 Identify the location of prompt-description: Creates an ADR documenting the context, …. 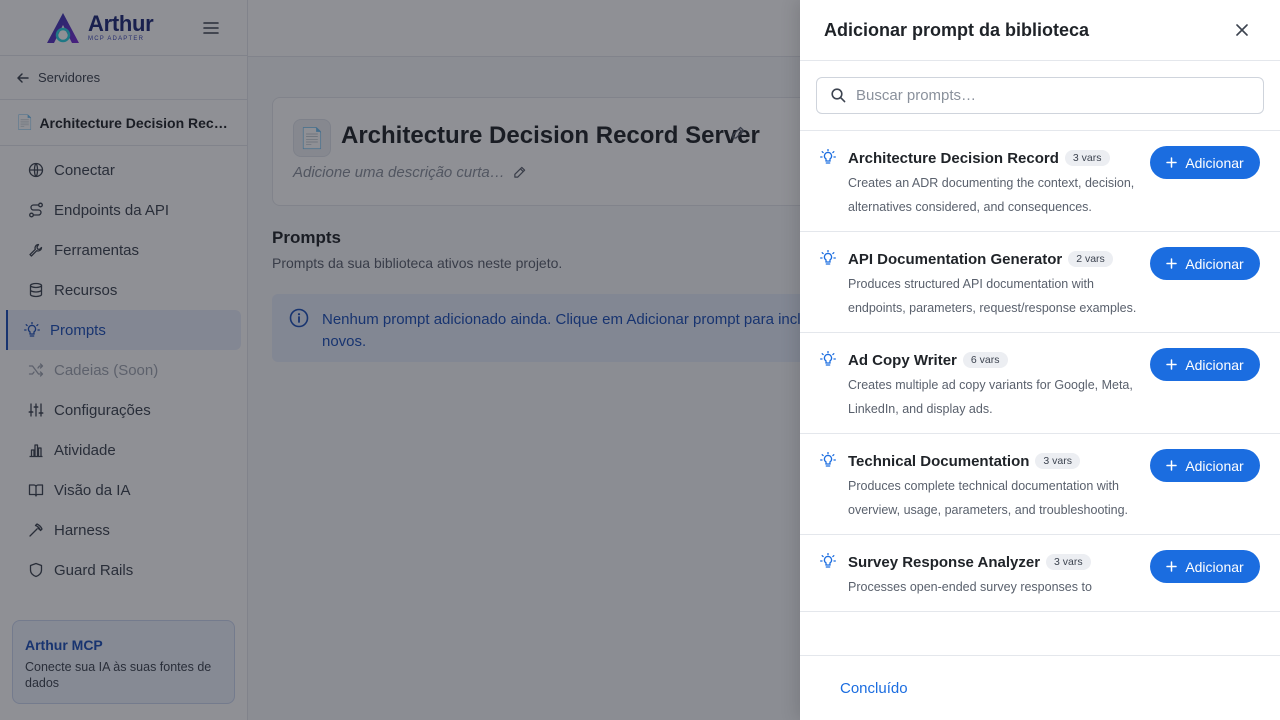
(991, 195).